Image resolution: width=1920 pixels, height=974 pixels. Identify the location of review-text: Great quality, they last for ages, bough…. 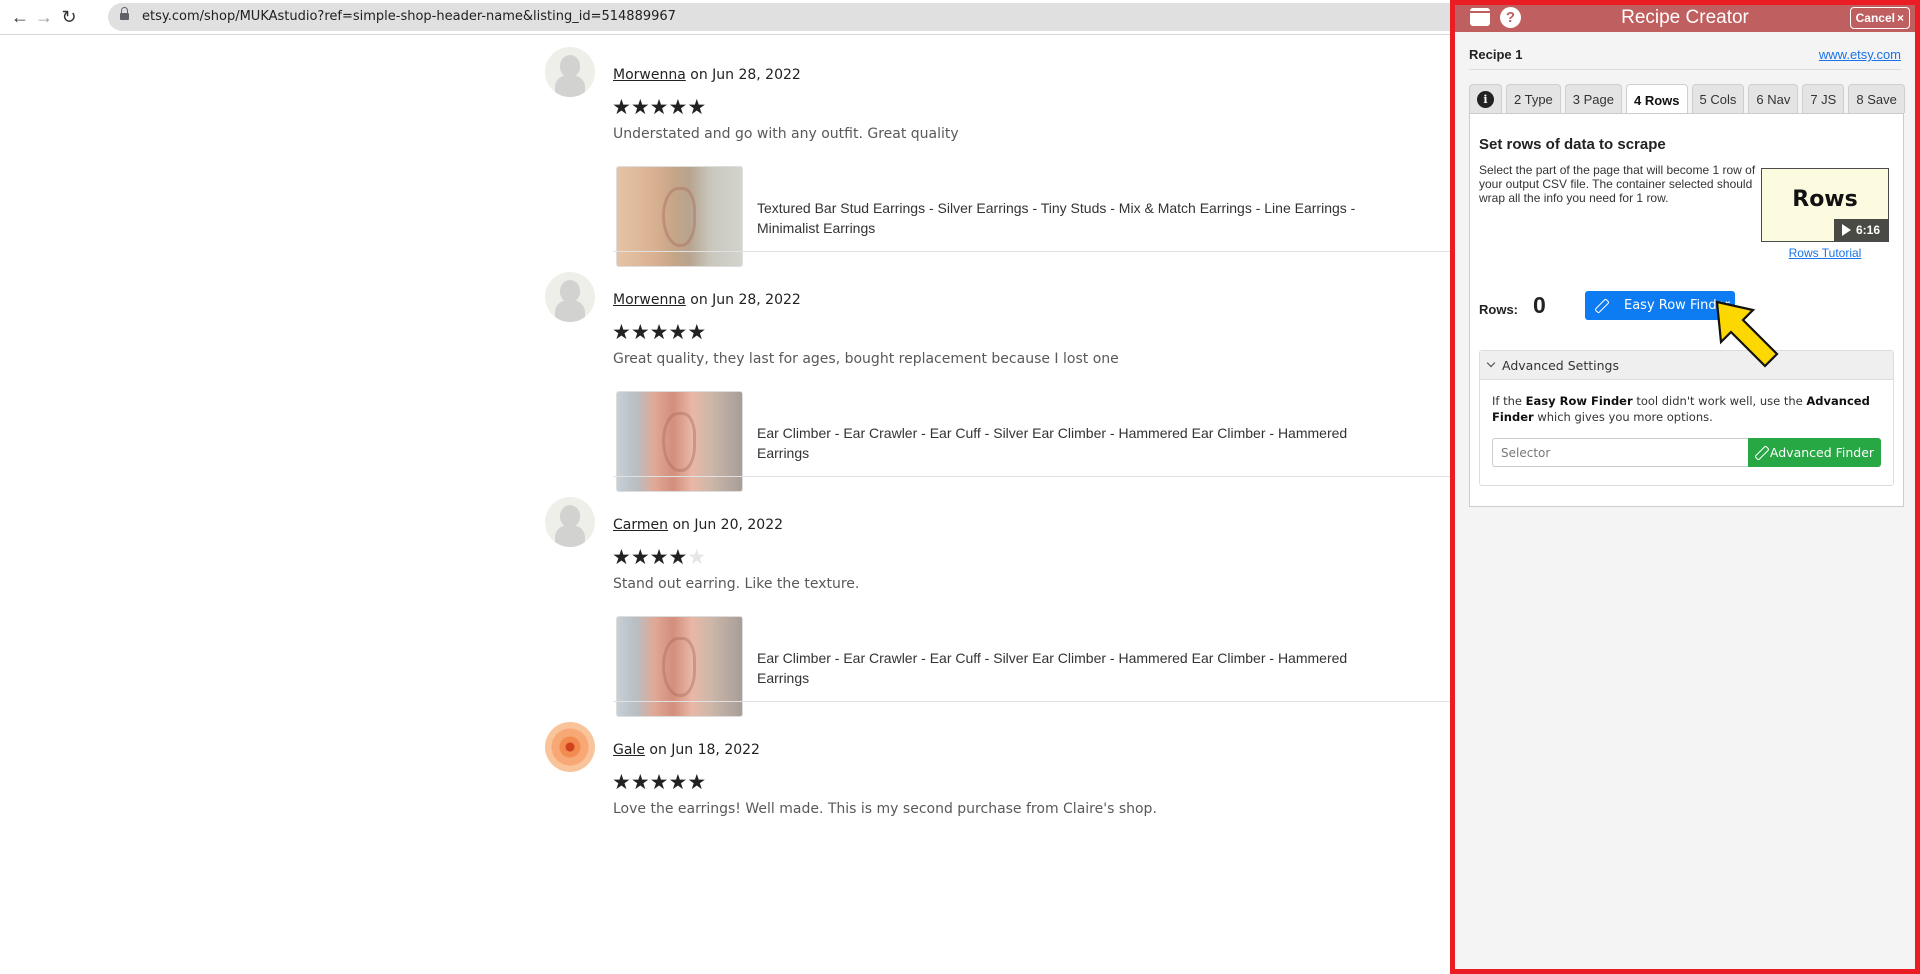
(866, 359).